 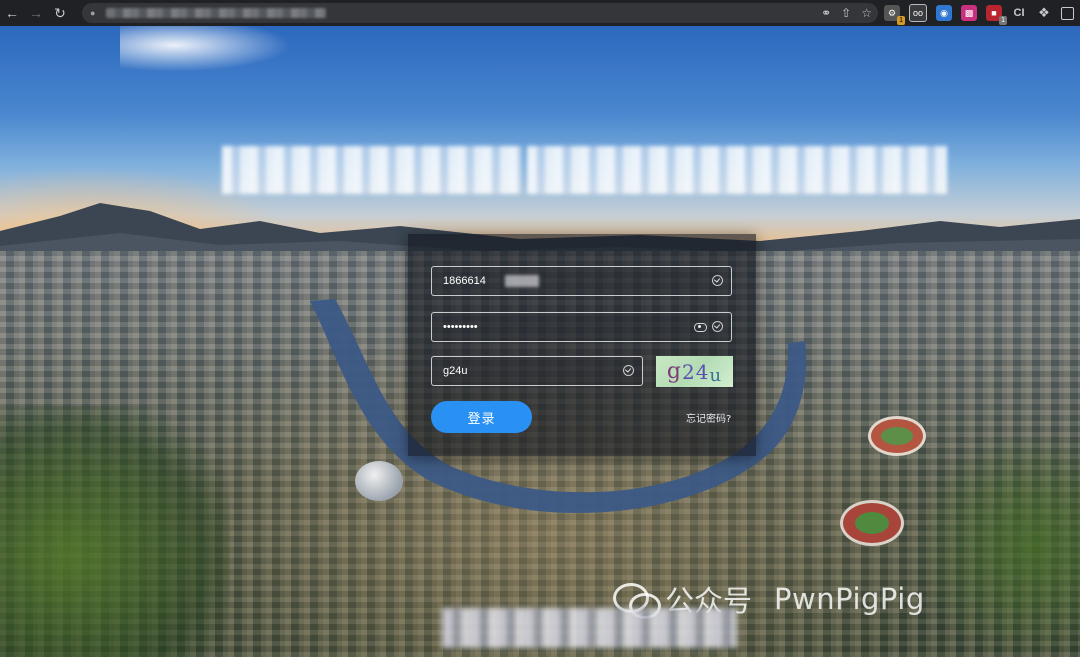 I want to click on username-field, so click(x=581, y=281).